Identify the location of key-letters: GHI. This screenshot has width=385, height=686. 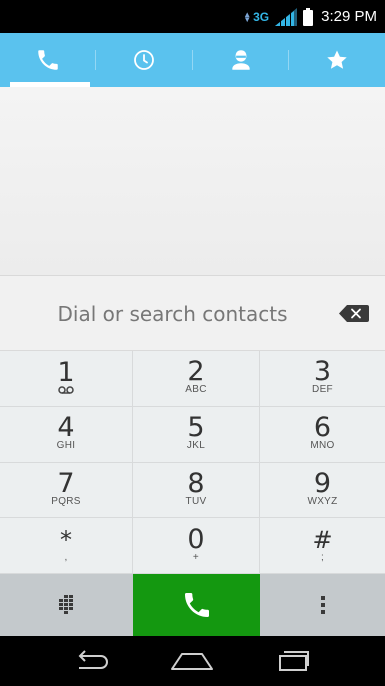
(66, 446).